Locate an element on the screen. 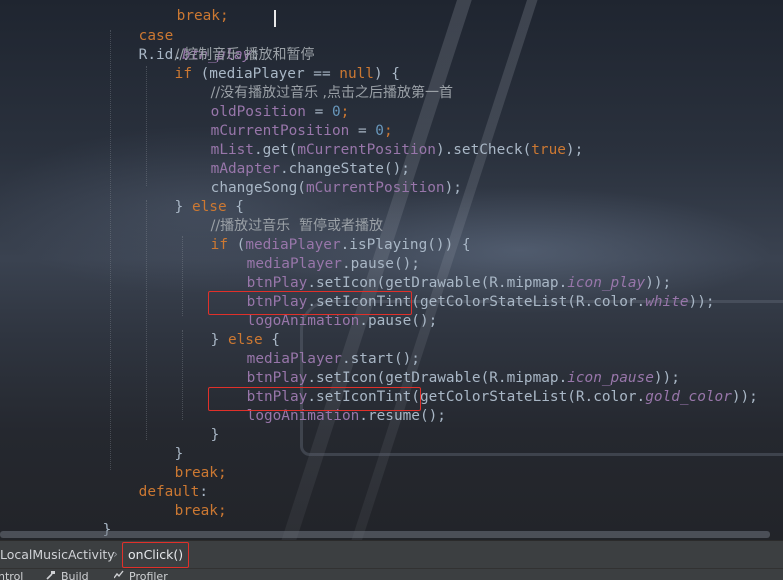  breadcrumb: LocalMusicActivity › onClick() is located at coordinates (391, 554).